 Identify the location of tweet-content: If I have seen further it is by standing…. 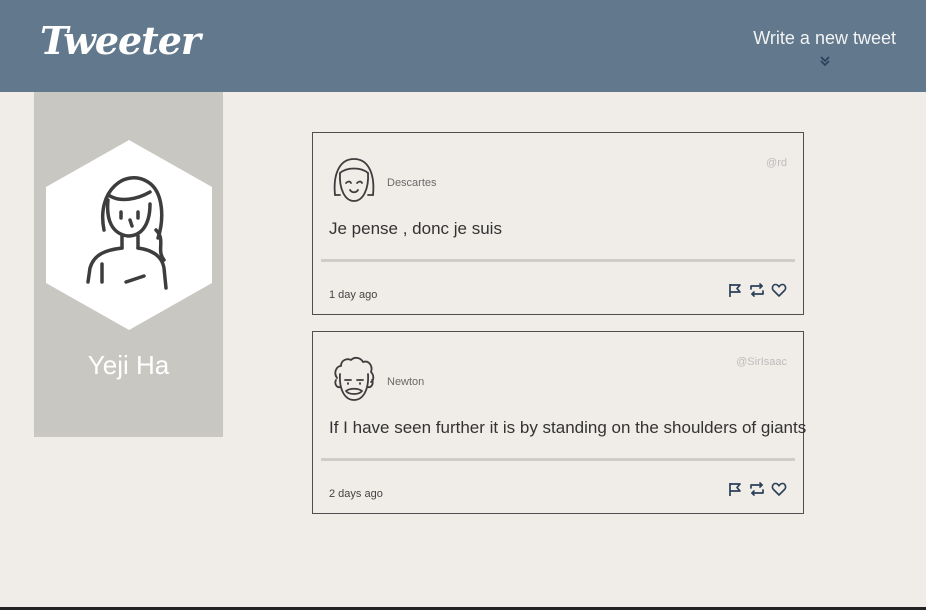
(568, 427).